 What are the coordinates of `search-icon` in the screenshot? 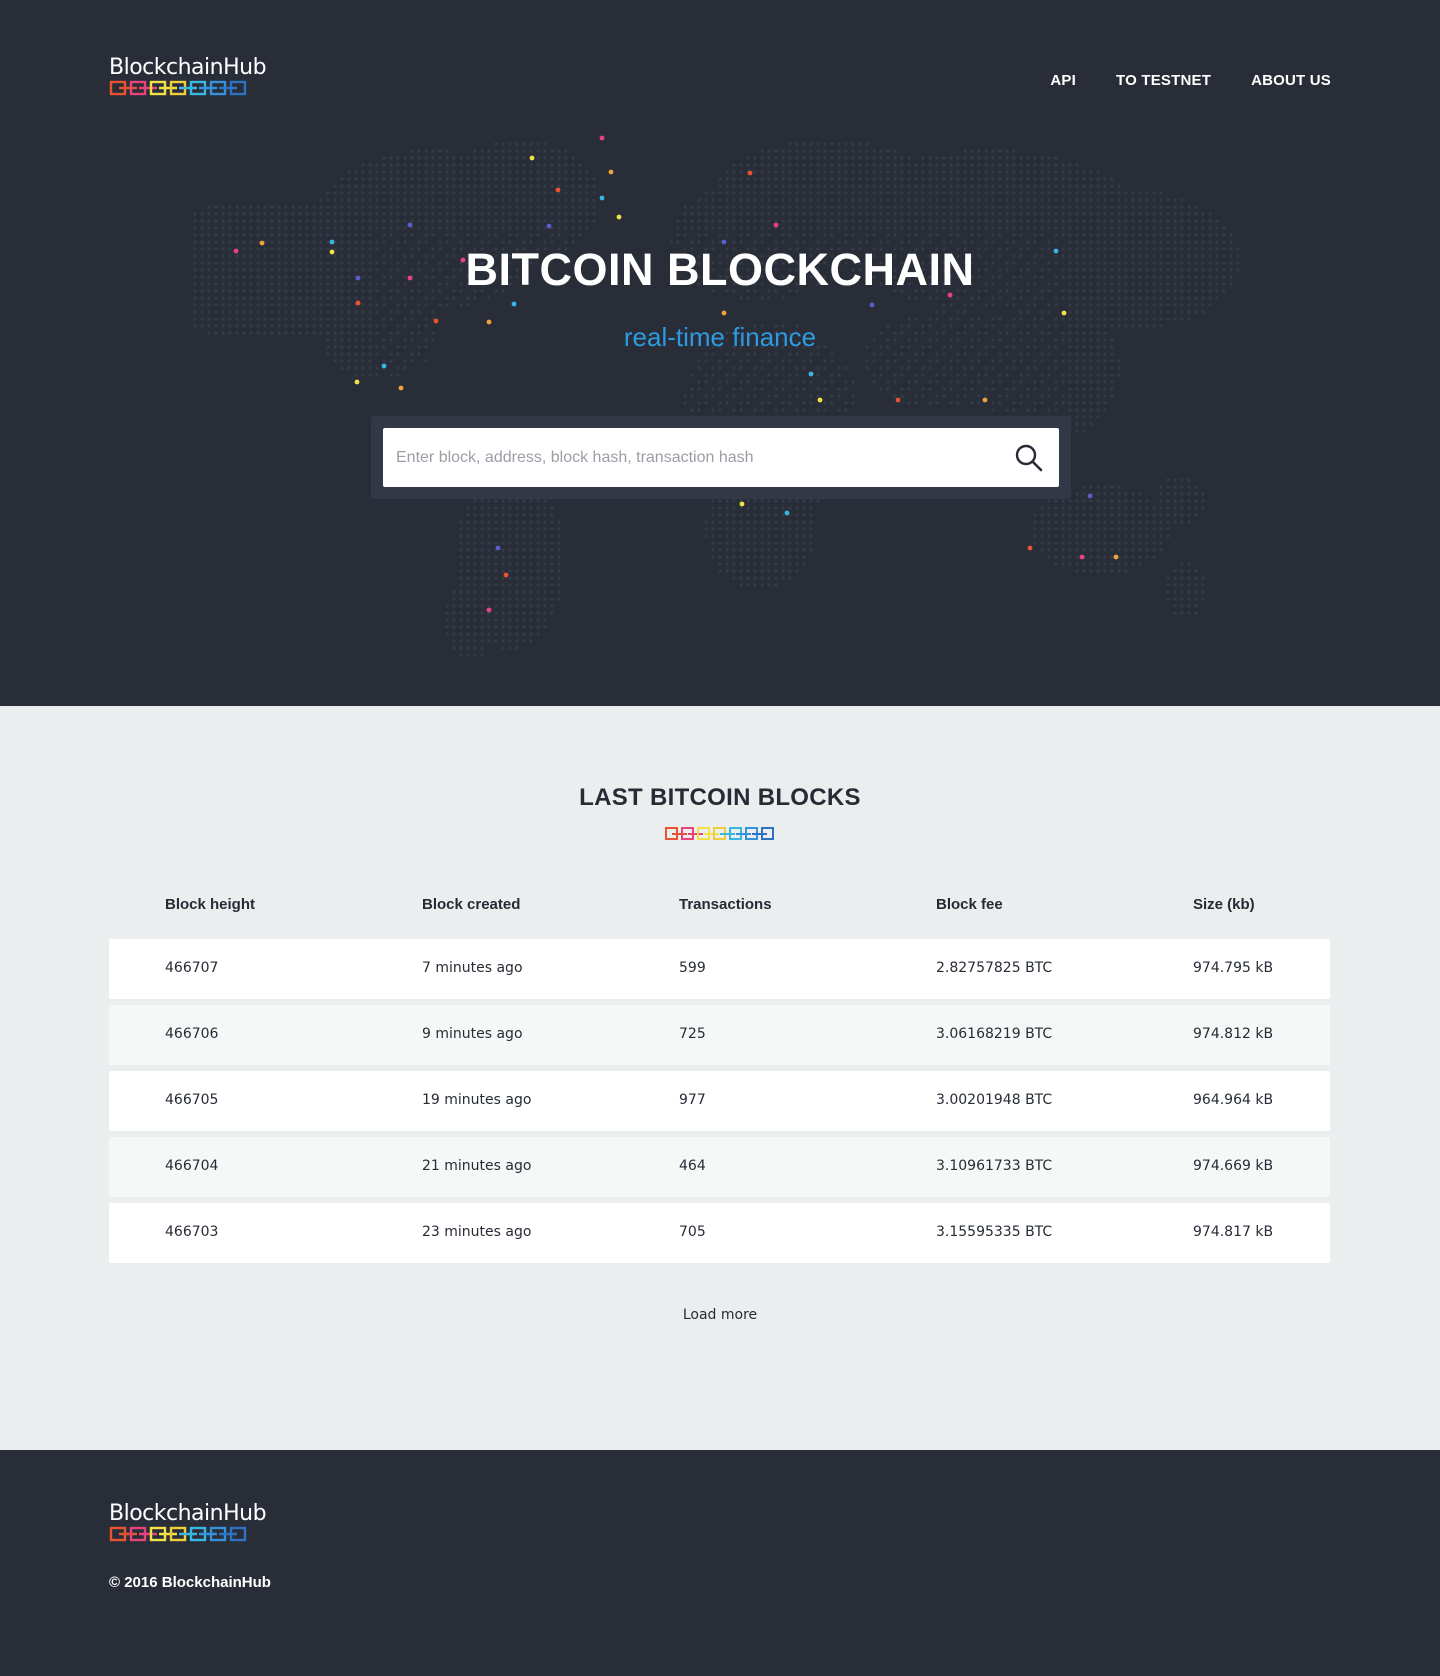 It's located at (1029, 458).